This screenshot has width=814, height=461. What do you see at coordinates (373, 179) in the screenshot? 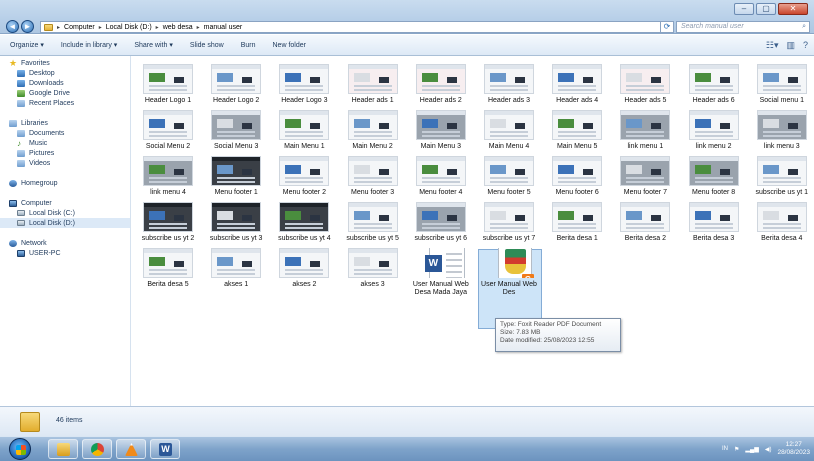
I see `file-item: Menu footer 3` at bounding box center [373, 179].